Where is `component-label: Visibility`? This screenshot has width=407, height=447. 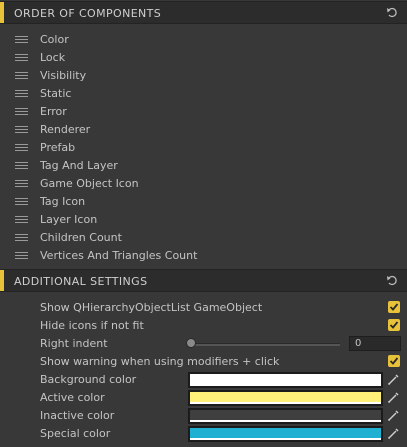 component-label: Visibility is located at coordinates (63, 75).